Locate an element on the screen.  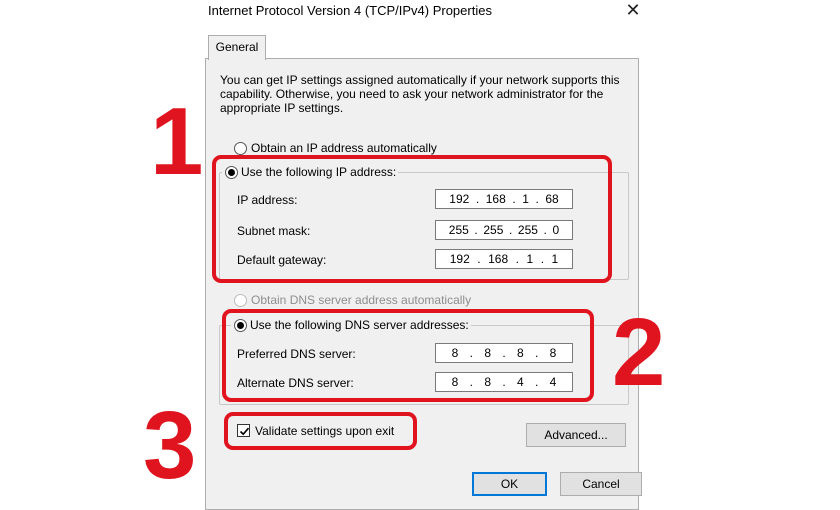
ip-auto-radio is located at coordinates (240, 148).